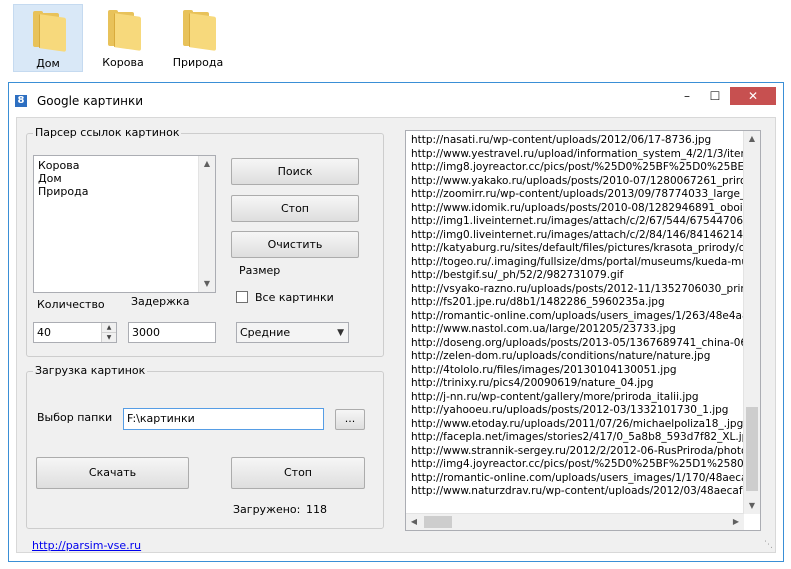 This screenshot has height=569, width=791. I want to click on resize-grip-icon: ⋱, so click(768, 545).